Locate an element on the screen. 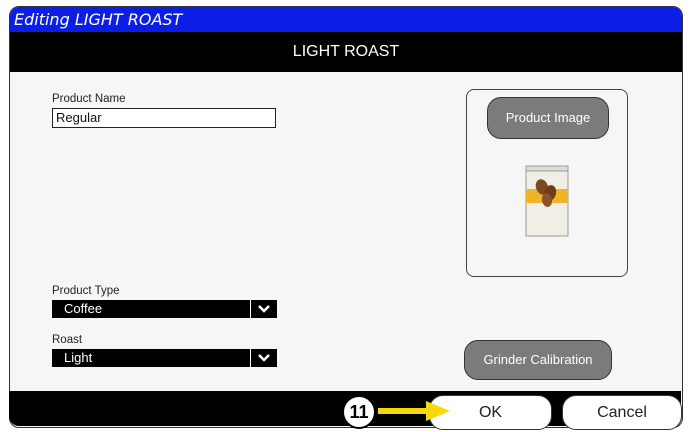 The height and width of the screenshot is (432, 691). roast-value: Light is located at coordinates (78, 357).